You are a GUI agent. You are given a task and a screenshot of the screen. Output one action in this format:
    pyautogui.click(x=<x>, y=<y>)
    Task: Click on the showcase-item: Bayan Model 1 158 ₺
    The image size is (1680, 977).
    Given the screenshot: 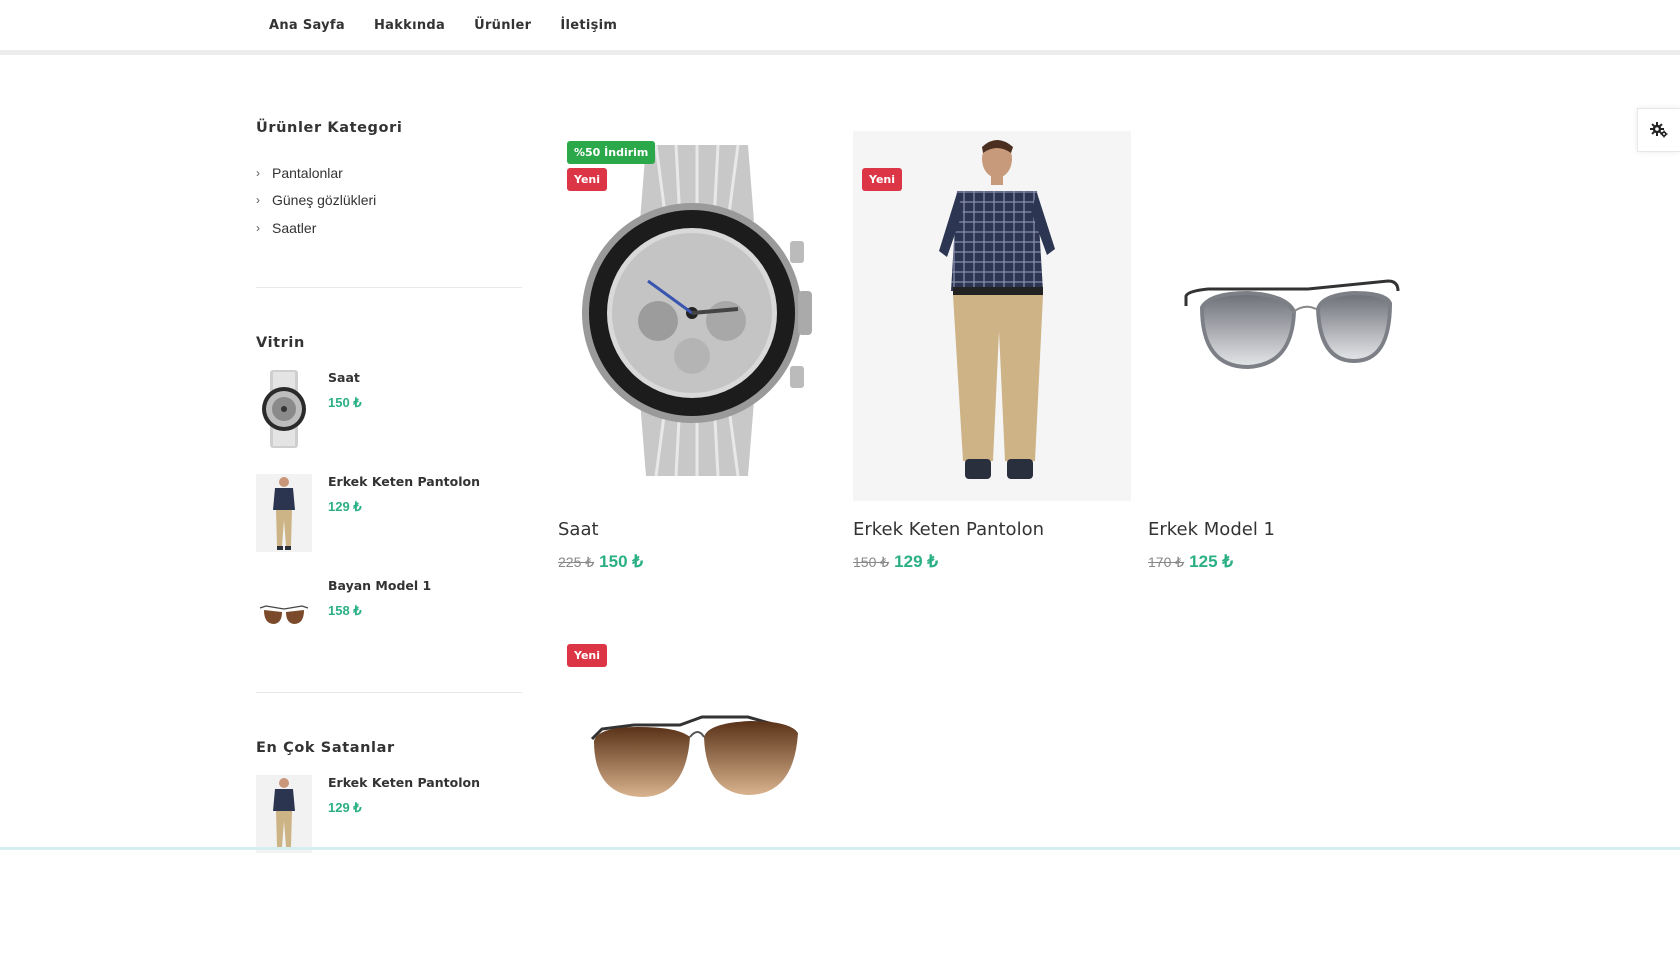 What is the action you would take?
    pyautogui.click(x=389, y=630)
    